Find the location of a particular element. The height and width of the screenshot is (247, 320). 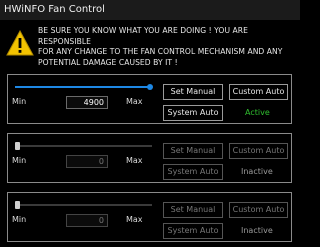

status-label: Active is located at coordinates (257, 112).